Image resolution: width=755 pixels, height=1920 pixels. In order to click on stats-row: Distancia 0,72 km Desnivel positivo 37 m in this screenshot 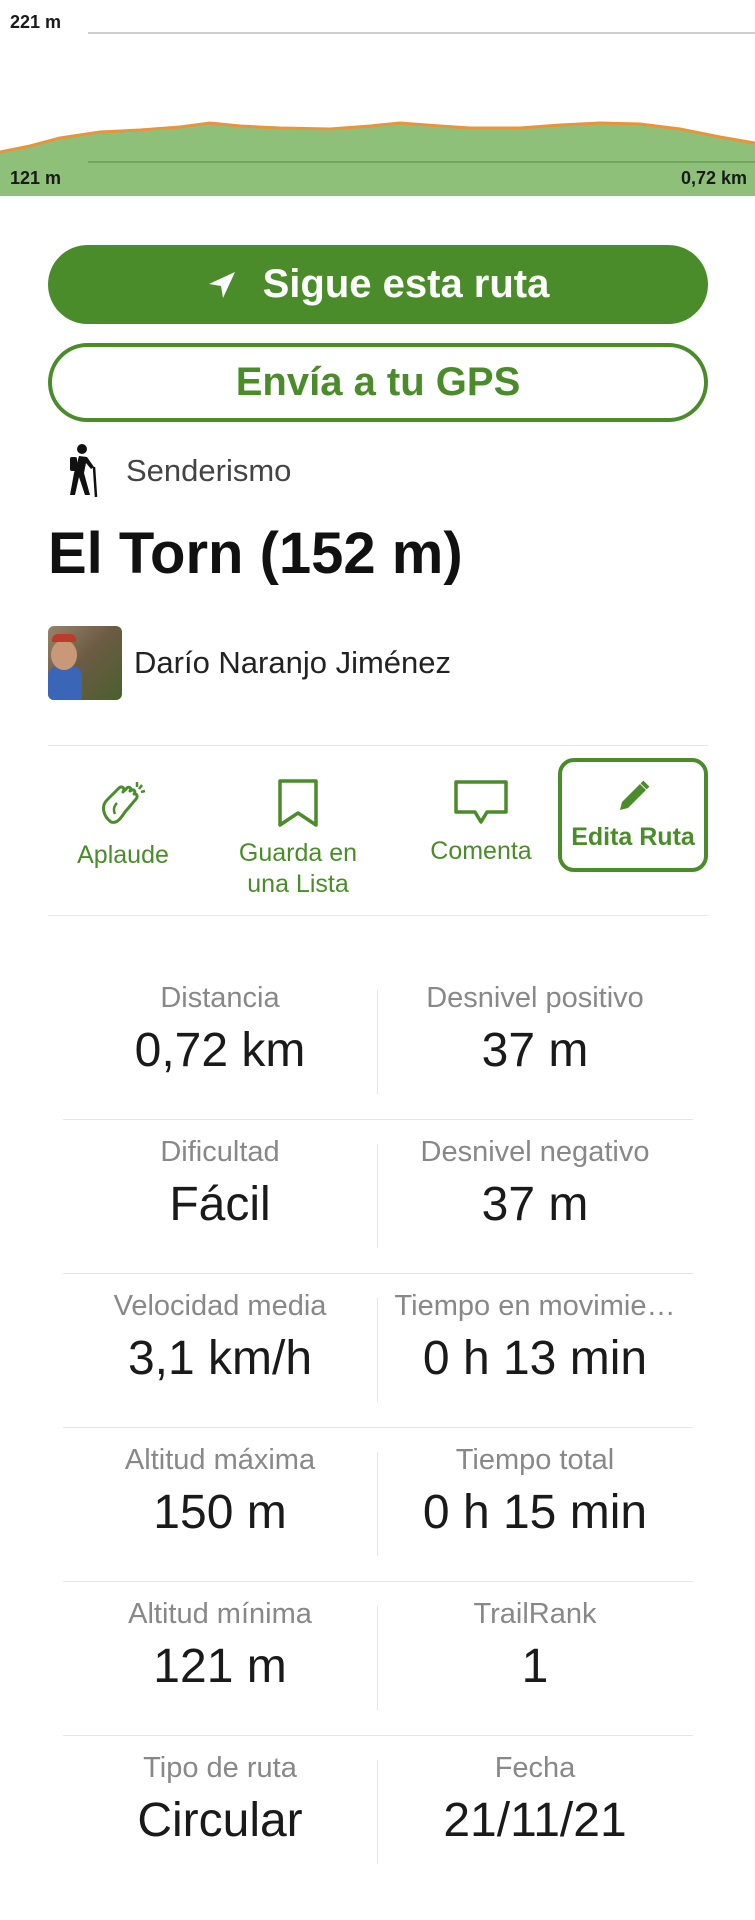, I will do `click(378, 1043)`.